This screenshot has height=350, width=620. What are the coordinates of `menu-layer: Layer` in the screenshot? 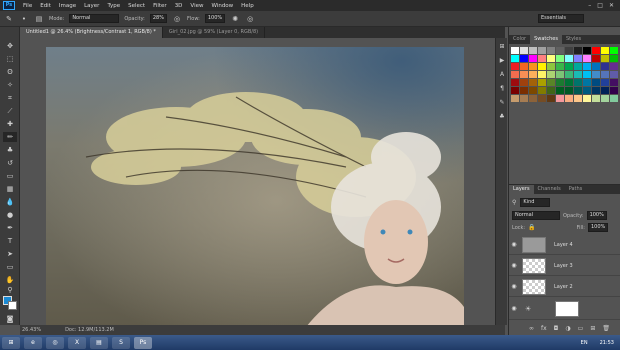 It's located at (91, 6).